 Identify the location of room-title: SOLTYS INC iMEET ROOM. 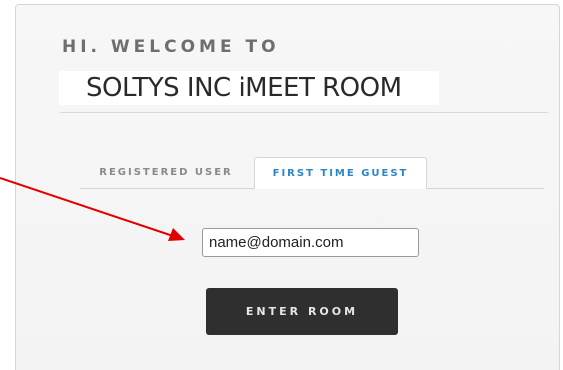
(244, 88).